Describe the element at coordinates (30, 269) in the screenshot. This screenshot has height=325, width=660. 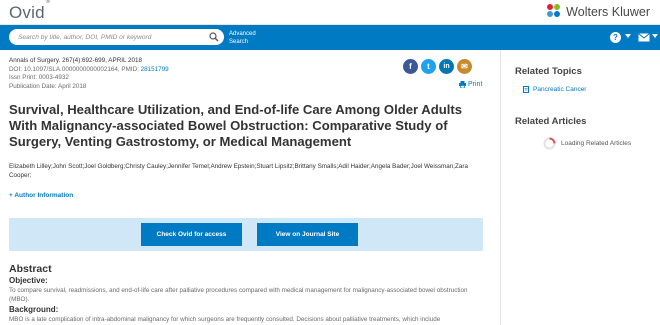
I see `abstract-heading: Abstract` at that location.